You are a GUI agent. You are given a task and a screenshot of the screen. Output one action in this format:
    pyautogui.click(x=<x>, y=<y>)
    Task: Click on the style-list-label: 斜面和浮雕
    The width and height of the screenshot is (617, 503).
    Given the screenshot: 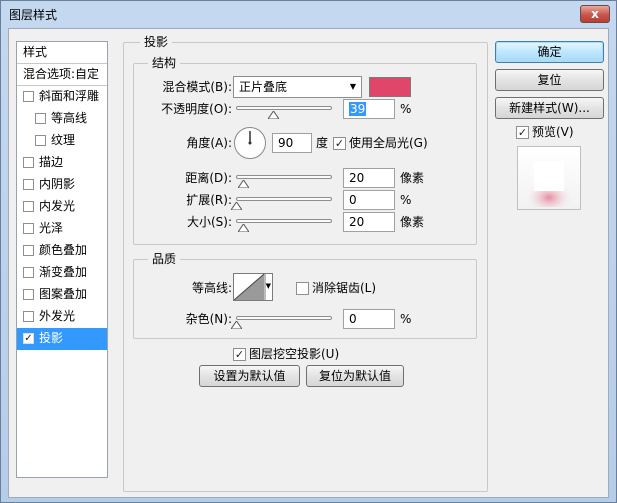 What is the action you would take?
    pyautogui.click(x=69, y=96)
    